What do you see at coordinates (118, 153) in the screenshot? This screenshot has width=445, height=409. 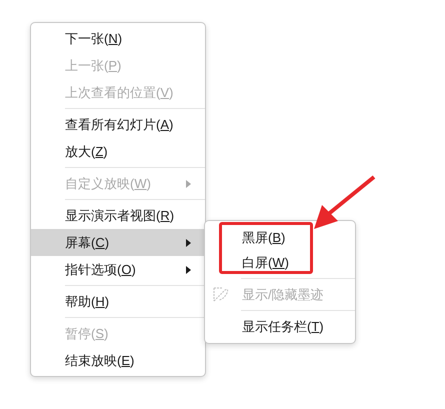 I see `menu-item: 放大(Z)` at bounding box center [118, 153].